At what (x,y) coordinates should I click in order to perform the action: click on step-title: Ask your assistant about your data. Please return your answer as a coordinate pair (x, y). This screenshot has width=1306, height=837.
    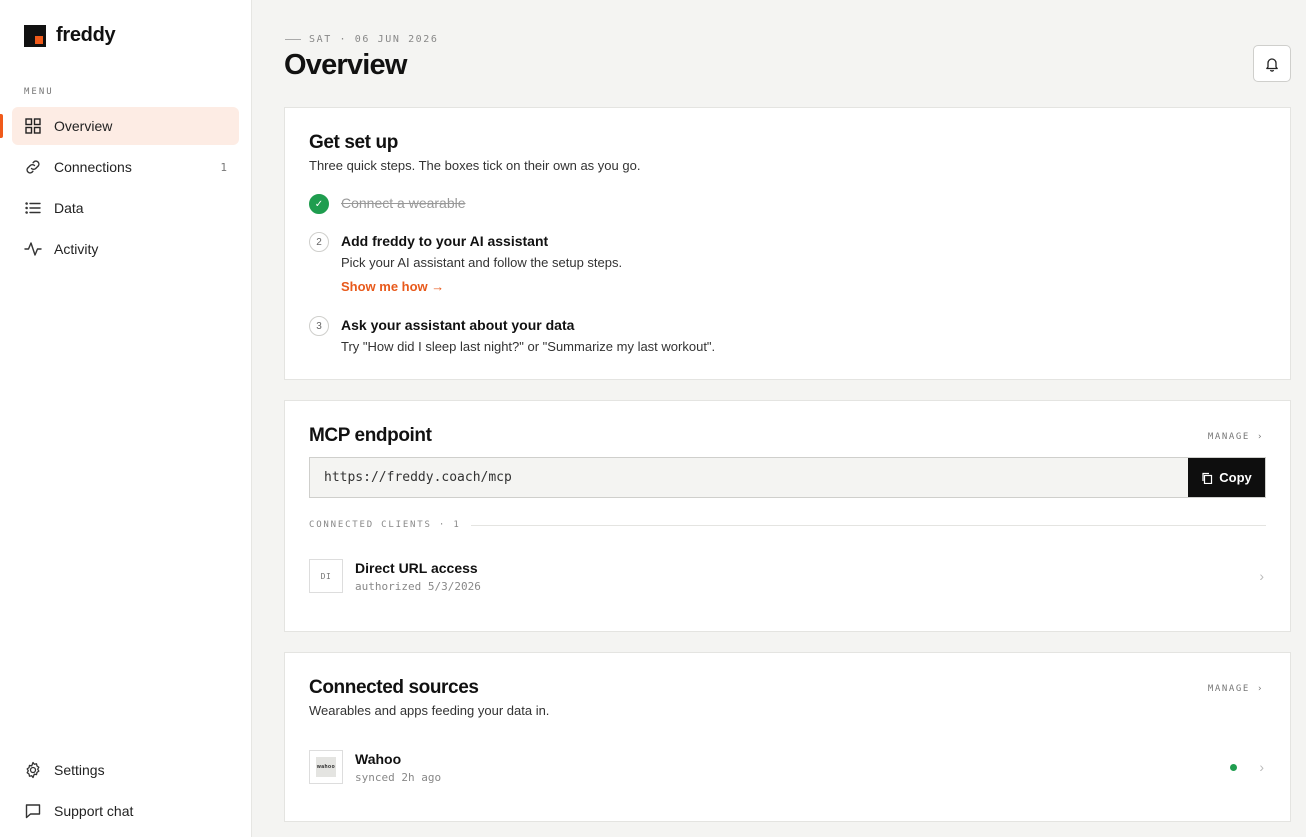
    Looking at the image, I should click on (458, 325).